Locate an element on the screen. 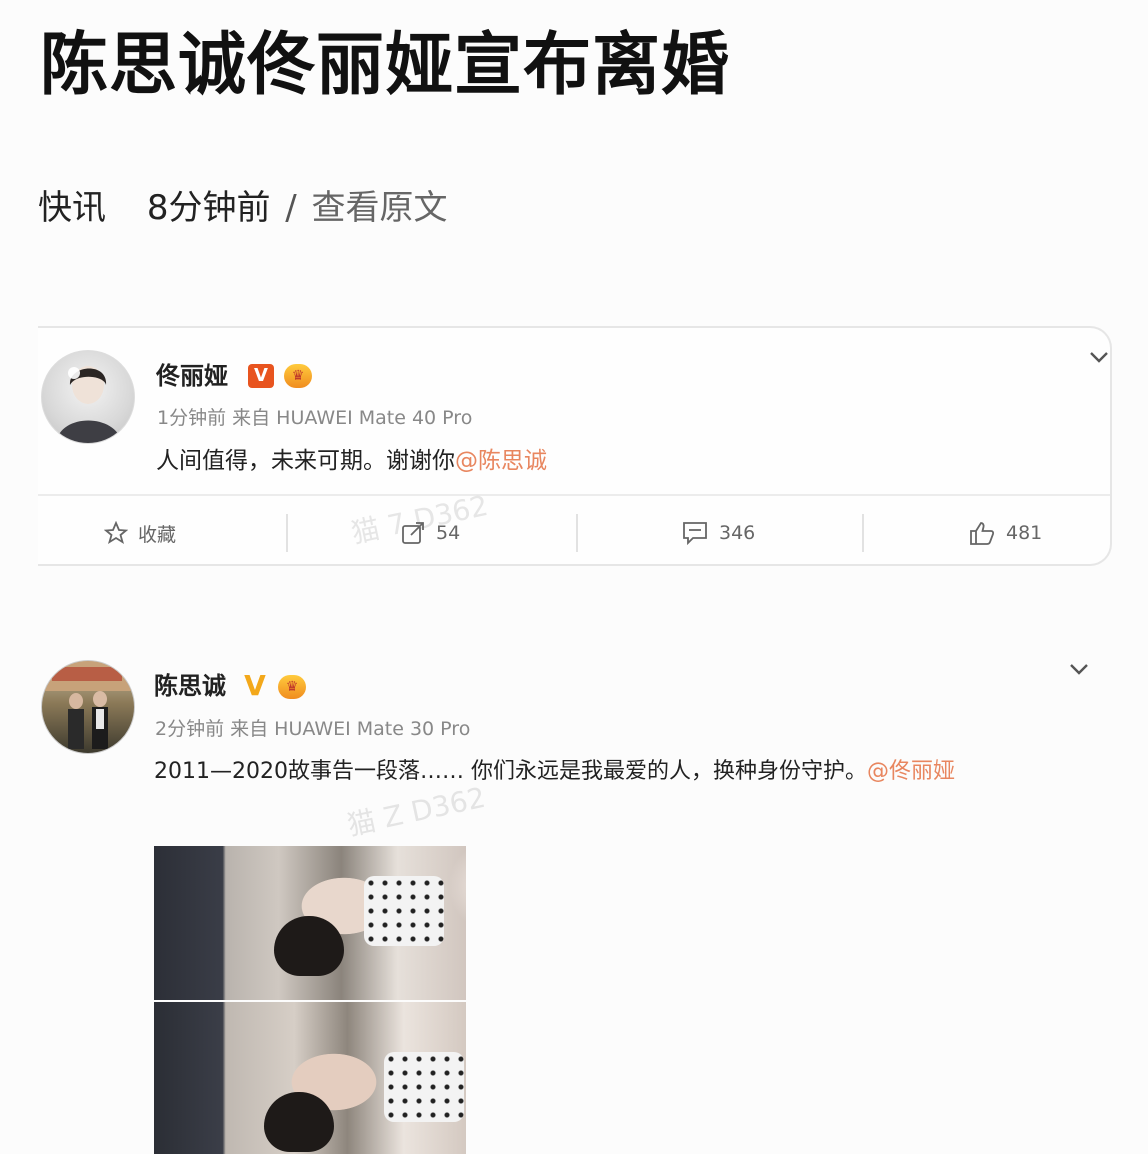  post-text: 人间值得，未来可期。谢谢你@陈思诚 is located at coordinates (351, 461).